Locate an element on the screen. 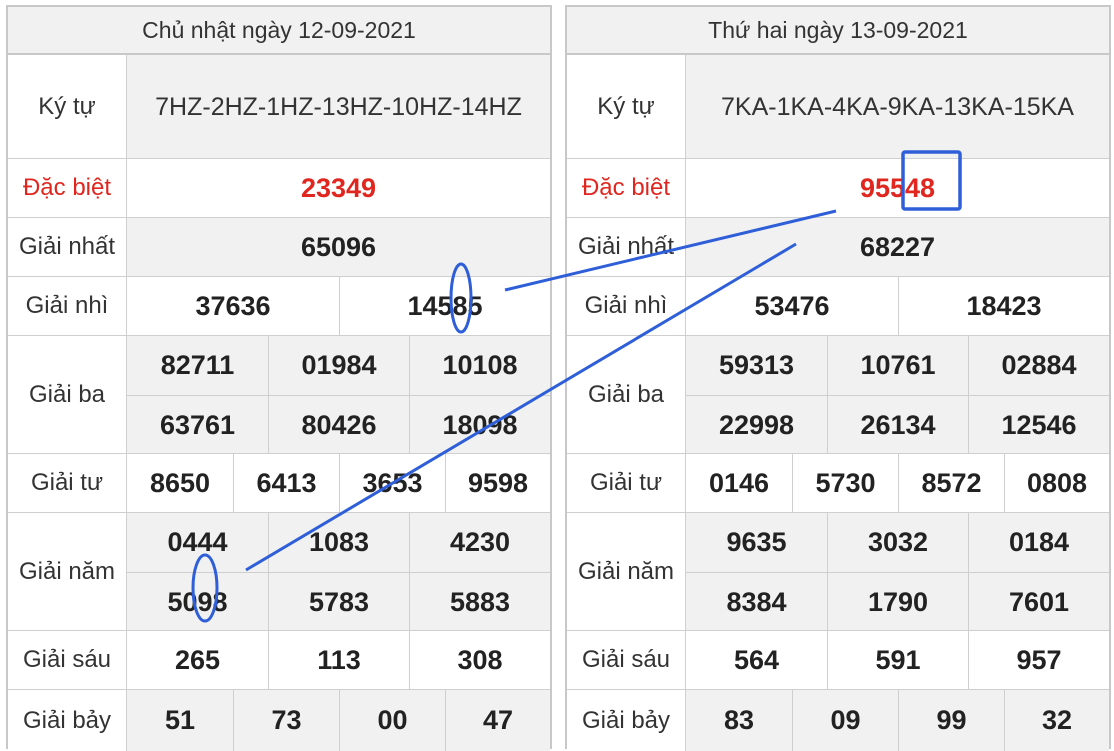 The image size is (1114, 751). highlight-box is located at coordinates (931, 180).